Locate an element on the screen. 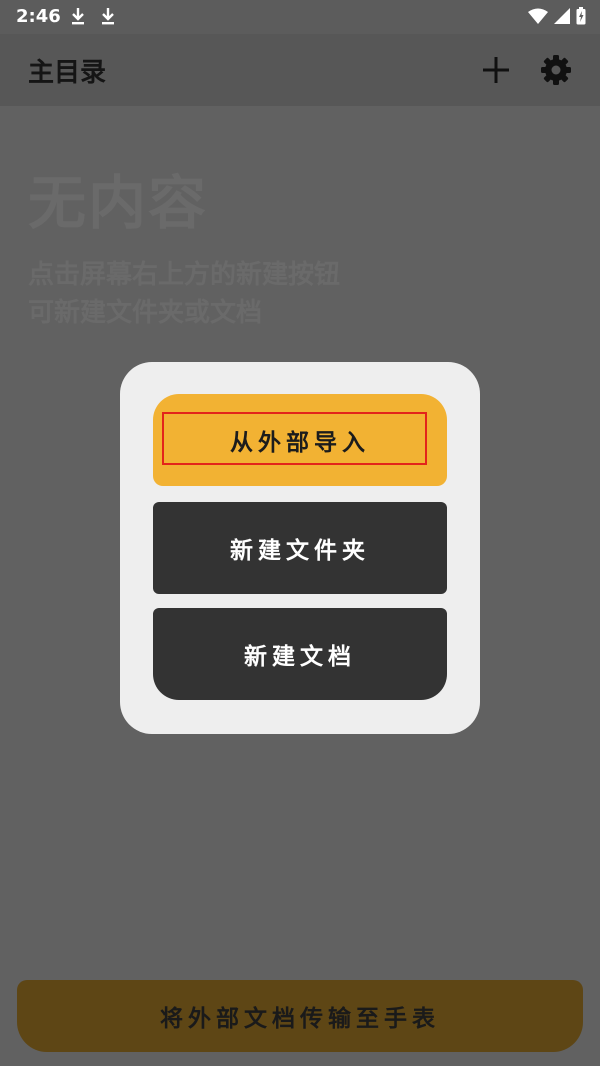  status-bar: 2:46 is located at coordinates (300, 17).